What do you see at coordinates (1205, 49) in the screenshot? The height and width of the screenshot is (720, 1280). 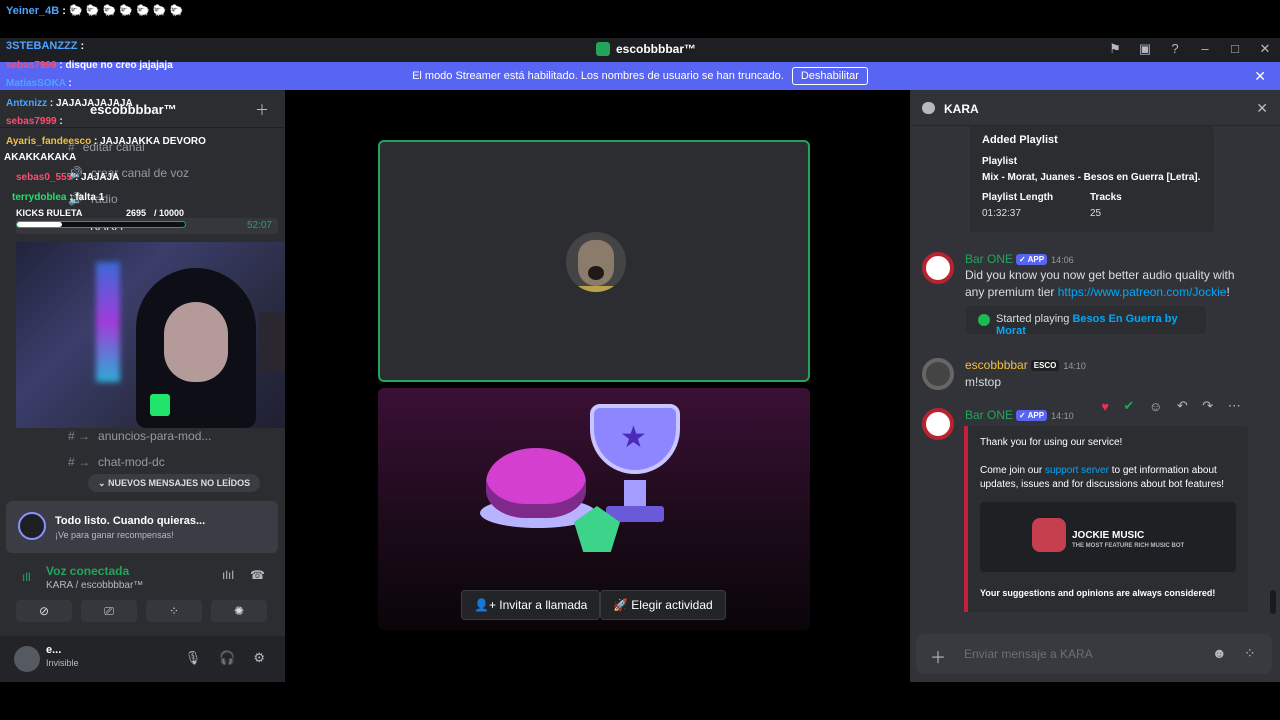 I see `minimize-icon: –` at bounding box center [1205, 49].